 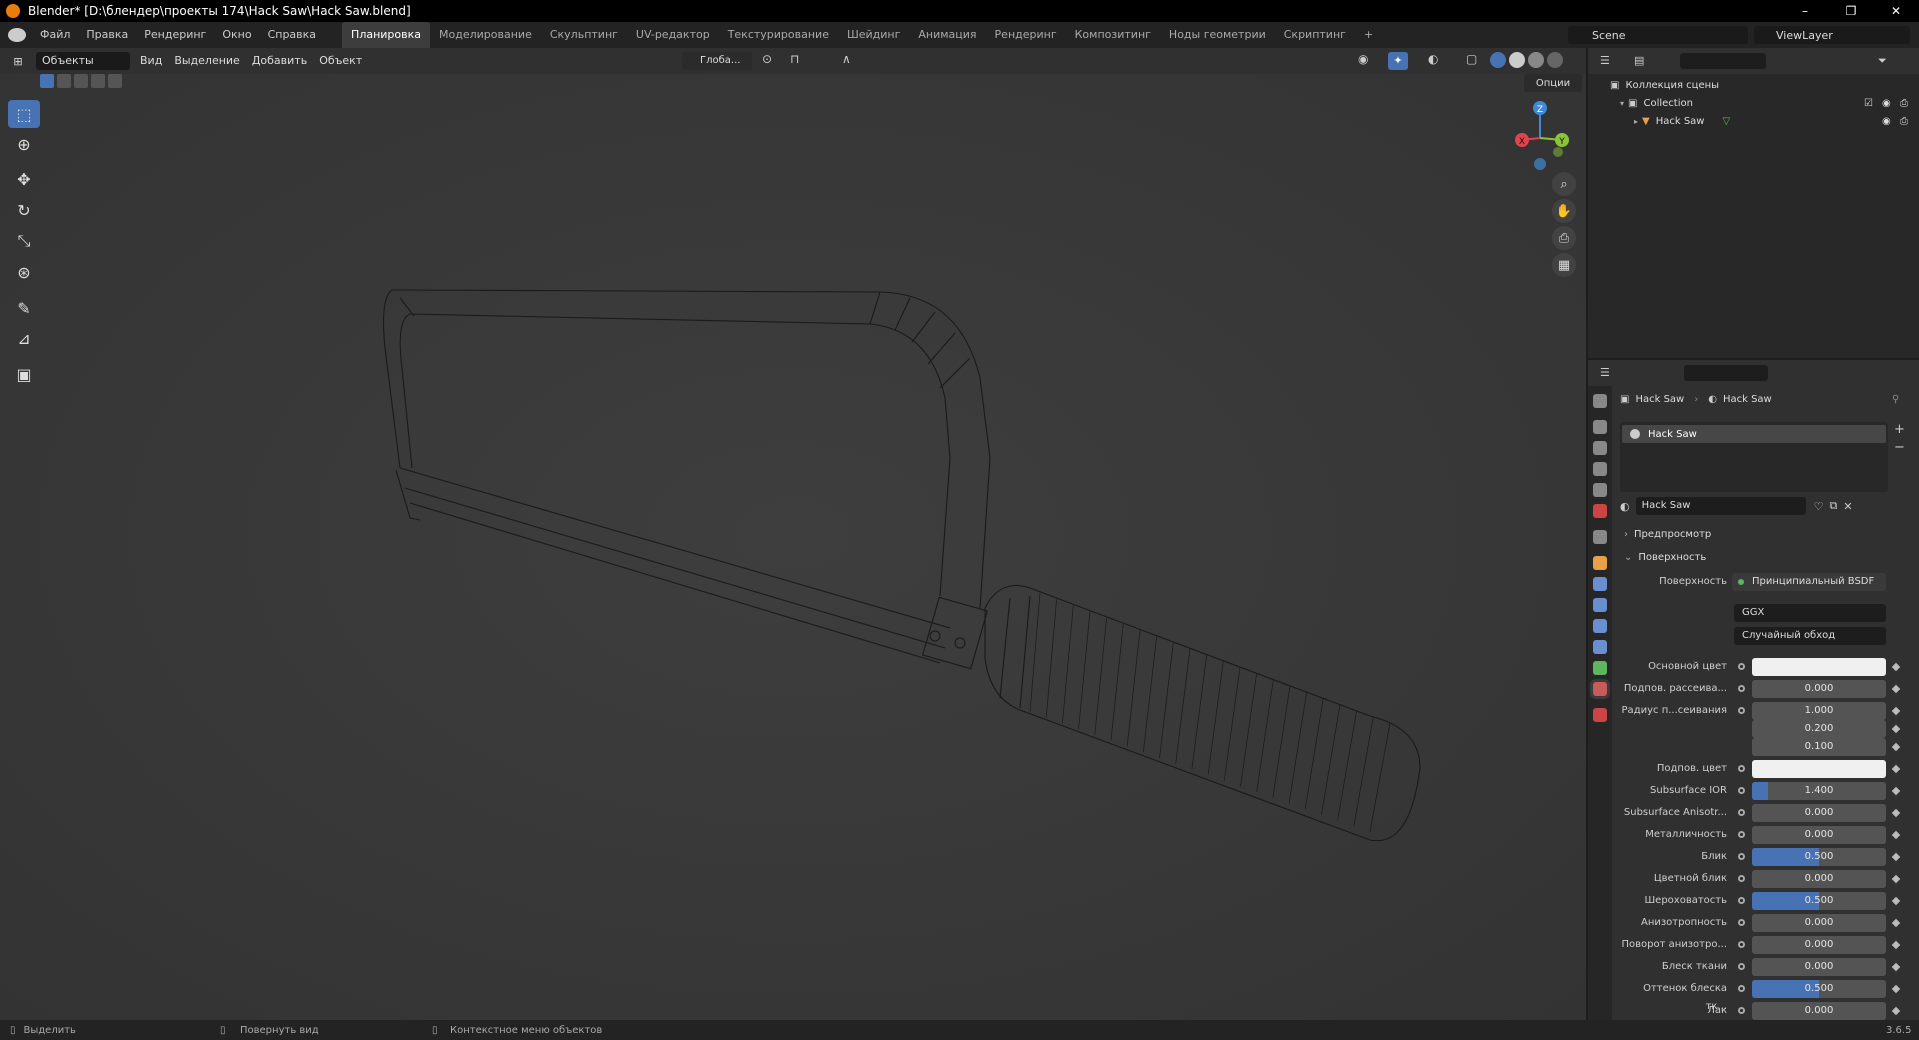 I want to click on bsdf-input-field: 0.100, so click(x=1819, y=747).